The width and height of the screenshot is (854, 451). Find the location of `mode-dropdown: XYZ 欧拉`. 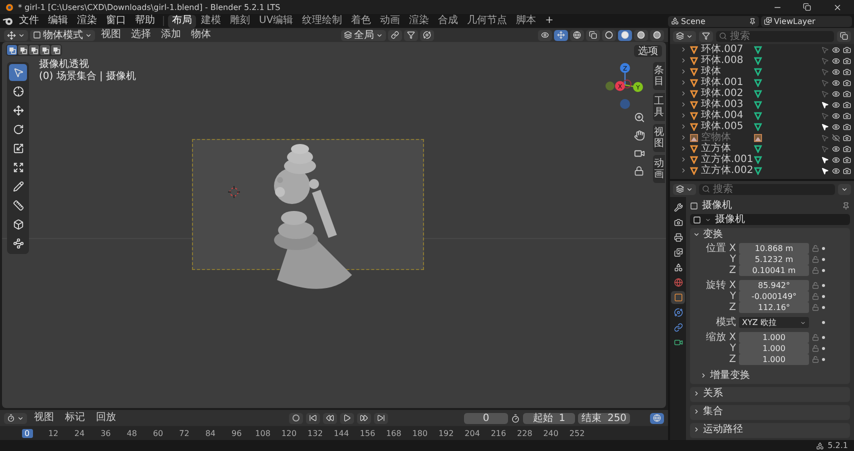

mode-dropdown: XYZ 欧拉 is located at coordinates (774, 322).